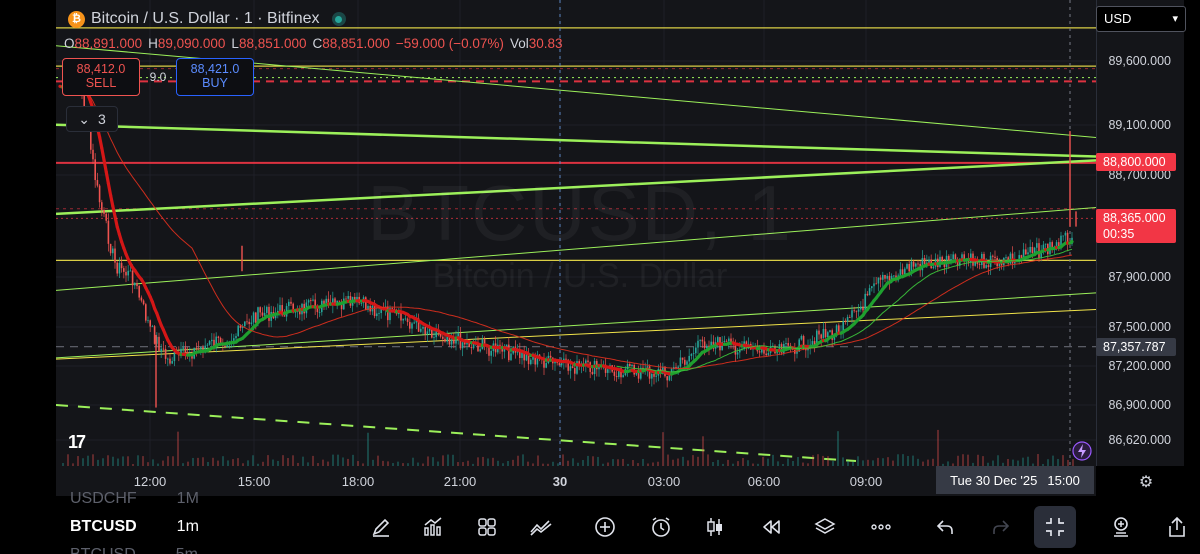  I want to click on alert-clock-icon, so click(661, 527).